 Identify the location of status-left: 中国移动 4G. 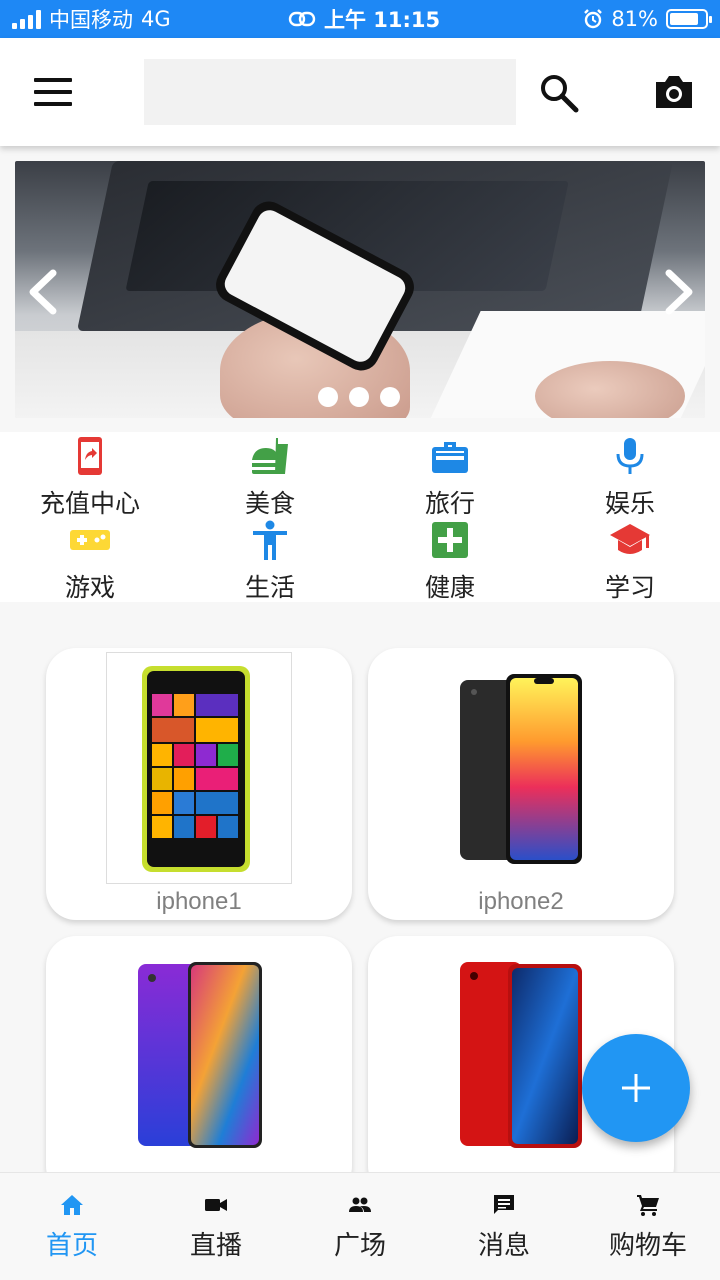
(85, 19).